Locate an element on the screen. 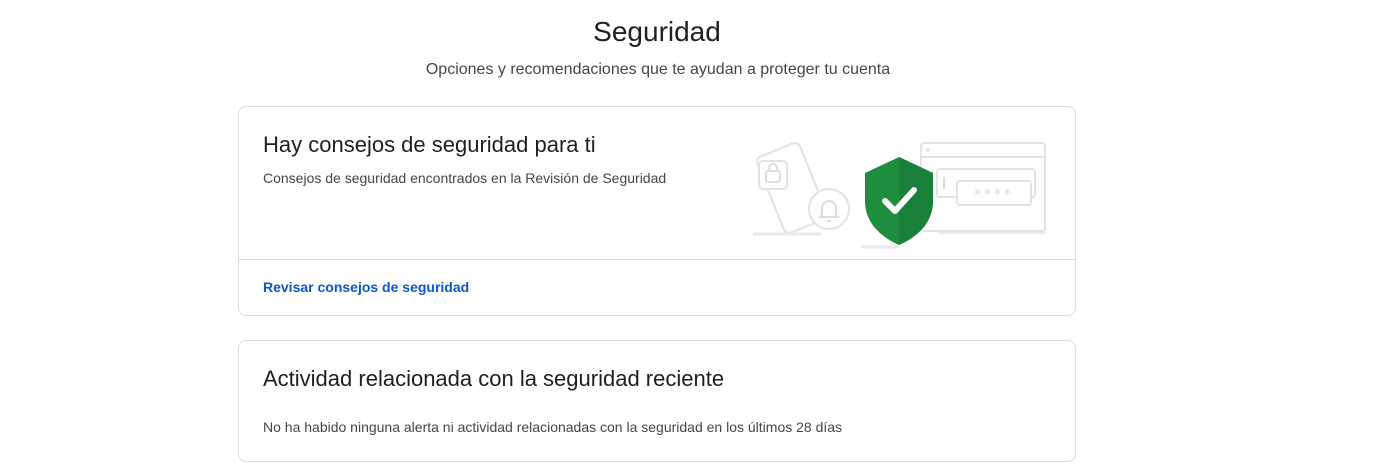  browser-password-icon: **** is located at coordinates (983, 188).